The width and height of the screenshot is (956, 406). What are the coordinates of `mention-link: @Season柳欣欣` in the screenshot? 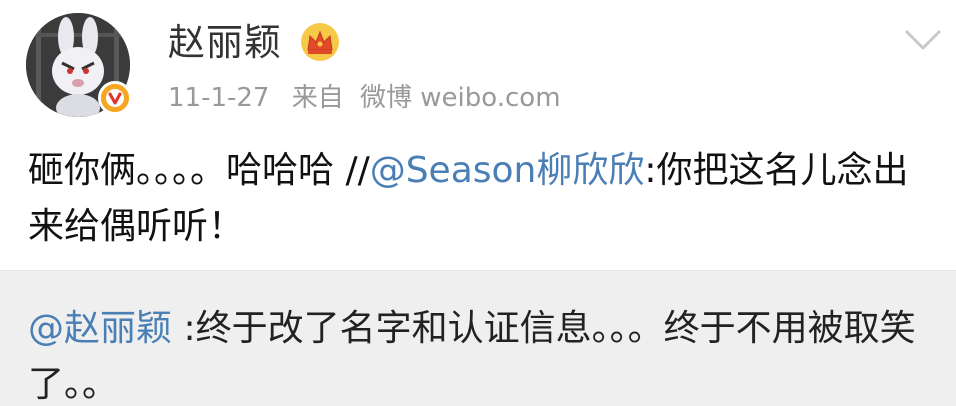 It's located at (507, 170).